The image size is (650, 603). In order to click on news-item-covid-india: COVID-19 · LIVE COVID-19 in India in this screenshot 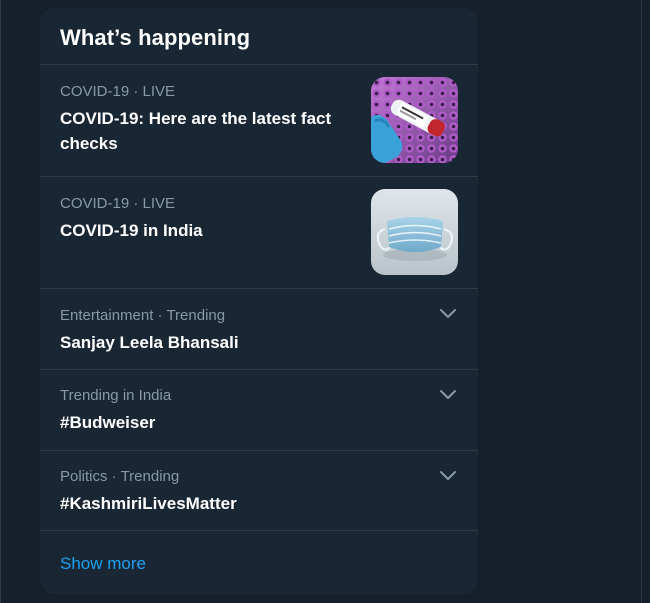, I will do `click(259, 233)`.